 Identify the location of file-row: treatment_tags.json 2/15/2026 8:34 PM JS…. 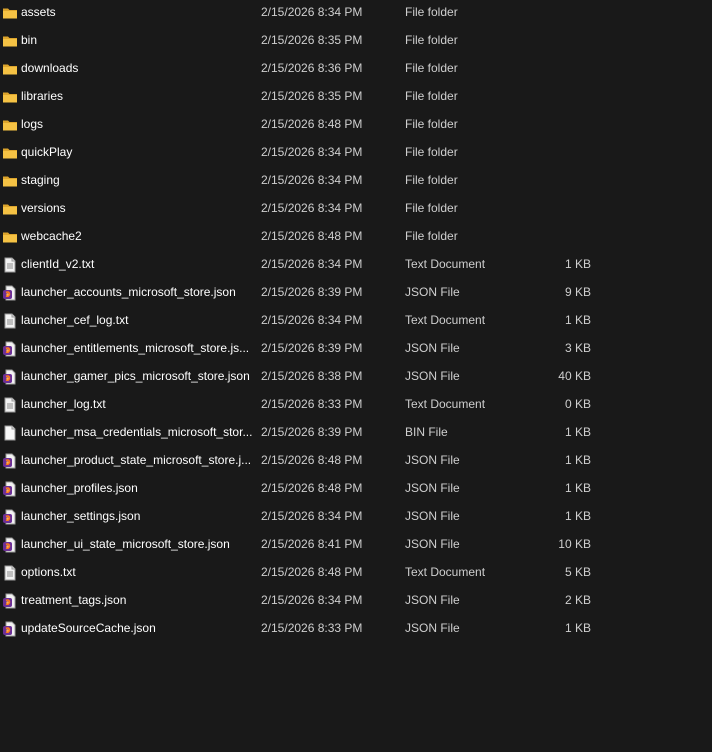
(356, 602).